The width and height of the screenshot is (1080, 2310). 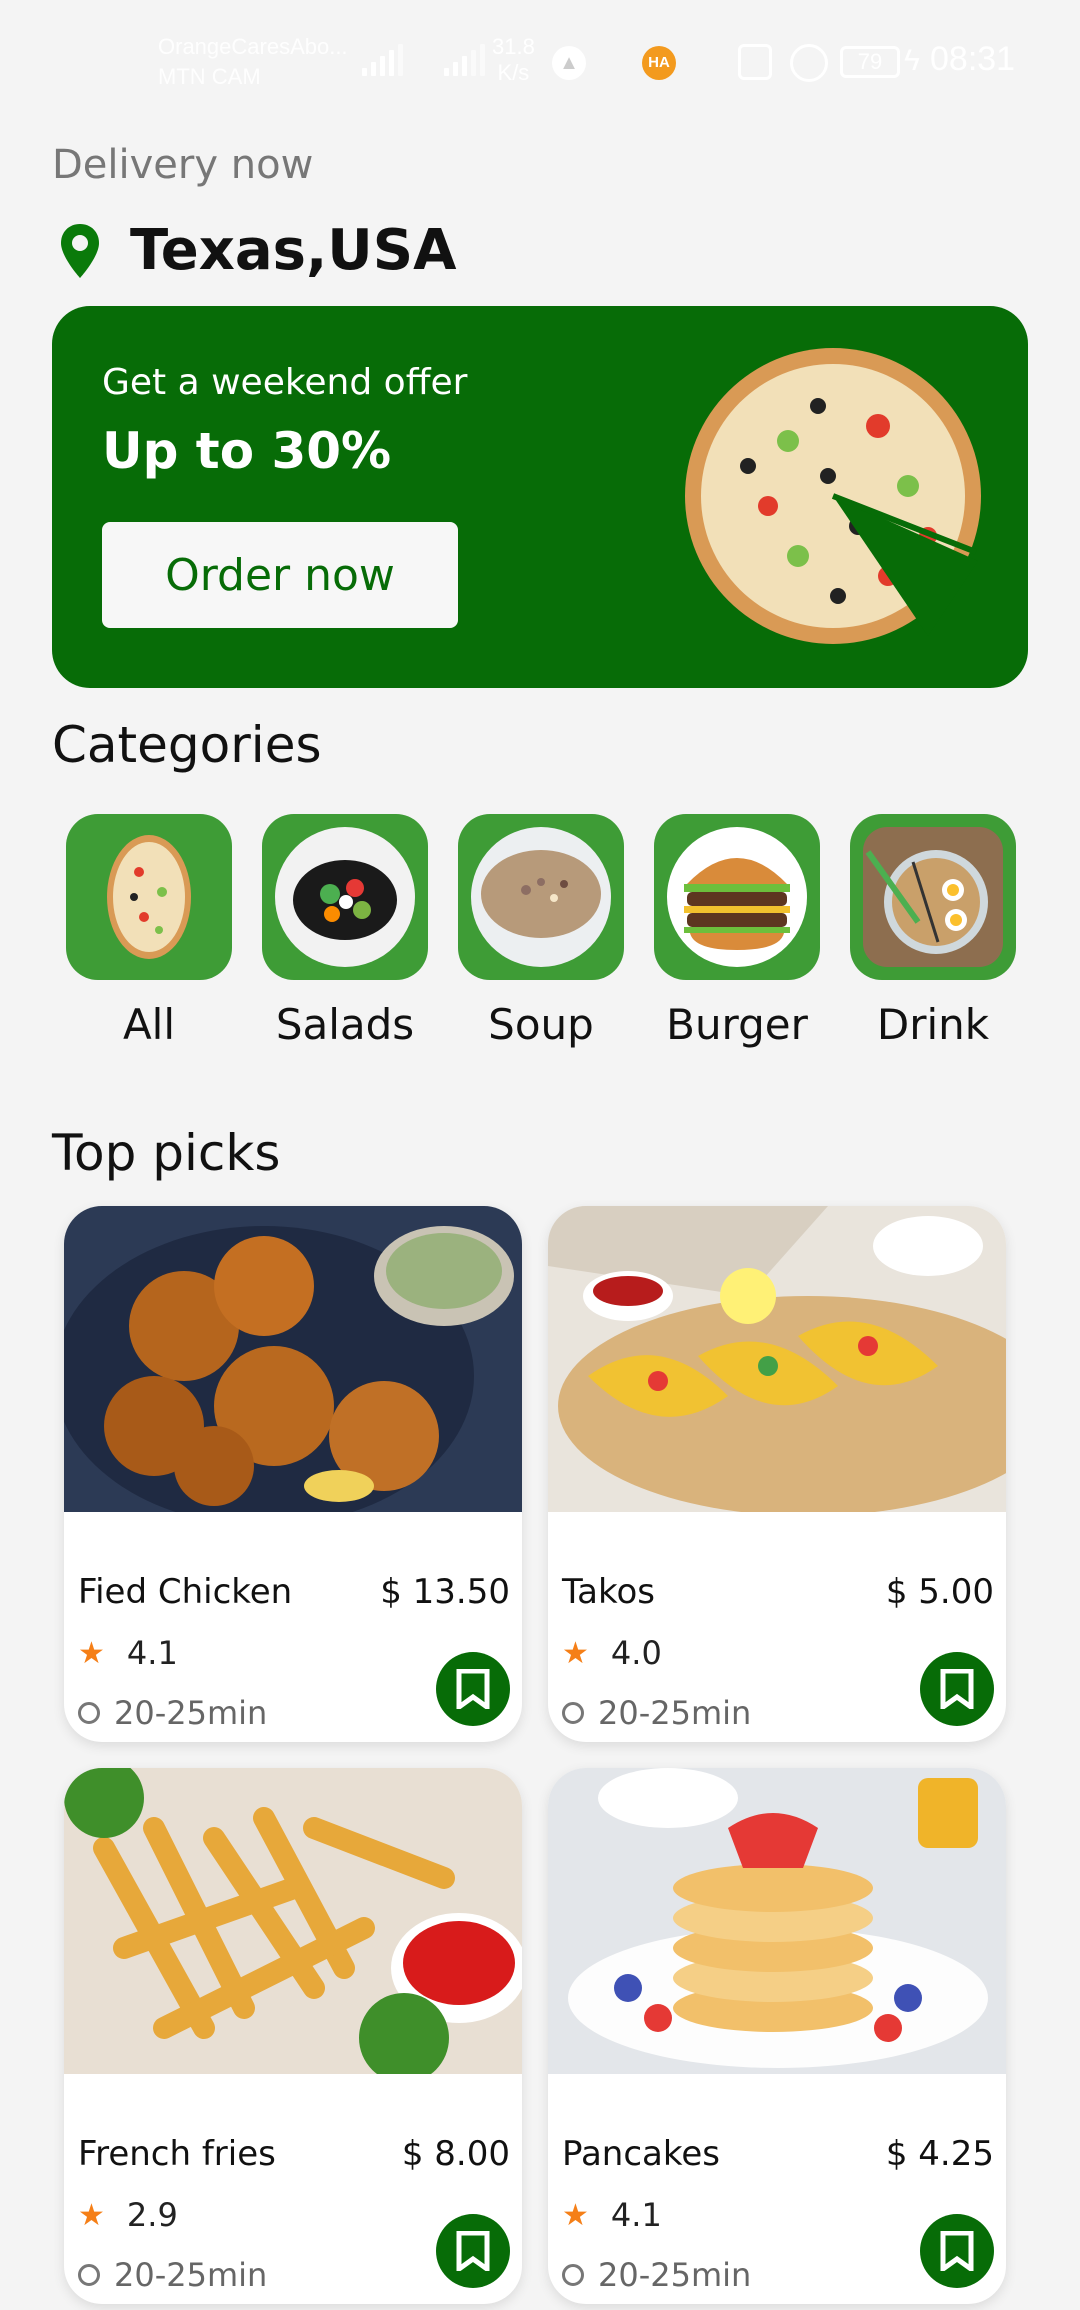 What do you see at coordinates (608, 1592) in the screenshot?
I see `food-name: Takos` at bounding box center [608, 1592].